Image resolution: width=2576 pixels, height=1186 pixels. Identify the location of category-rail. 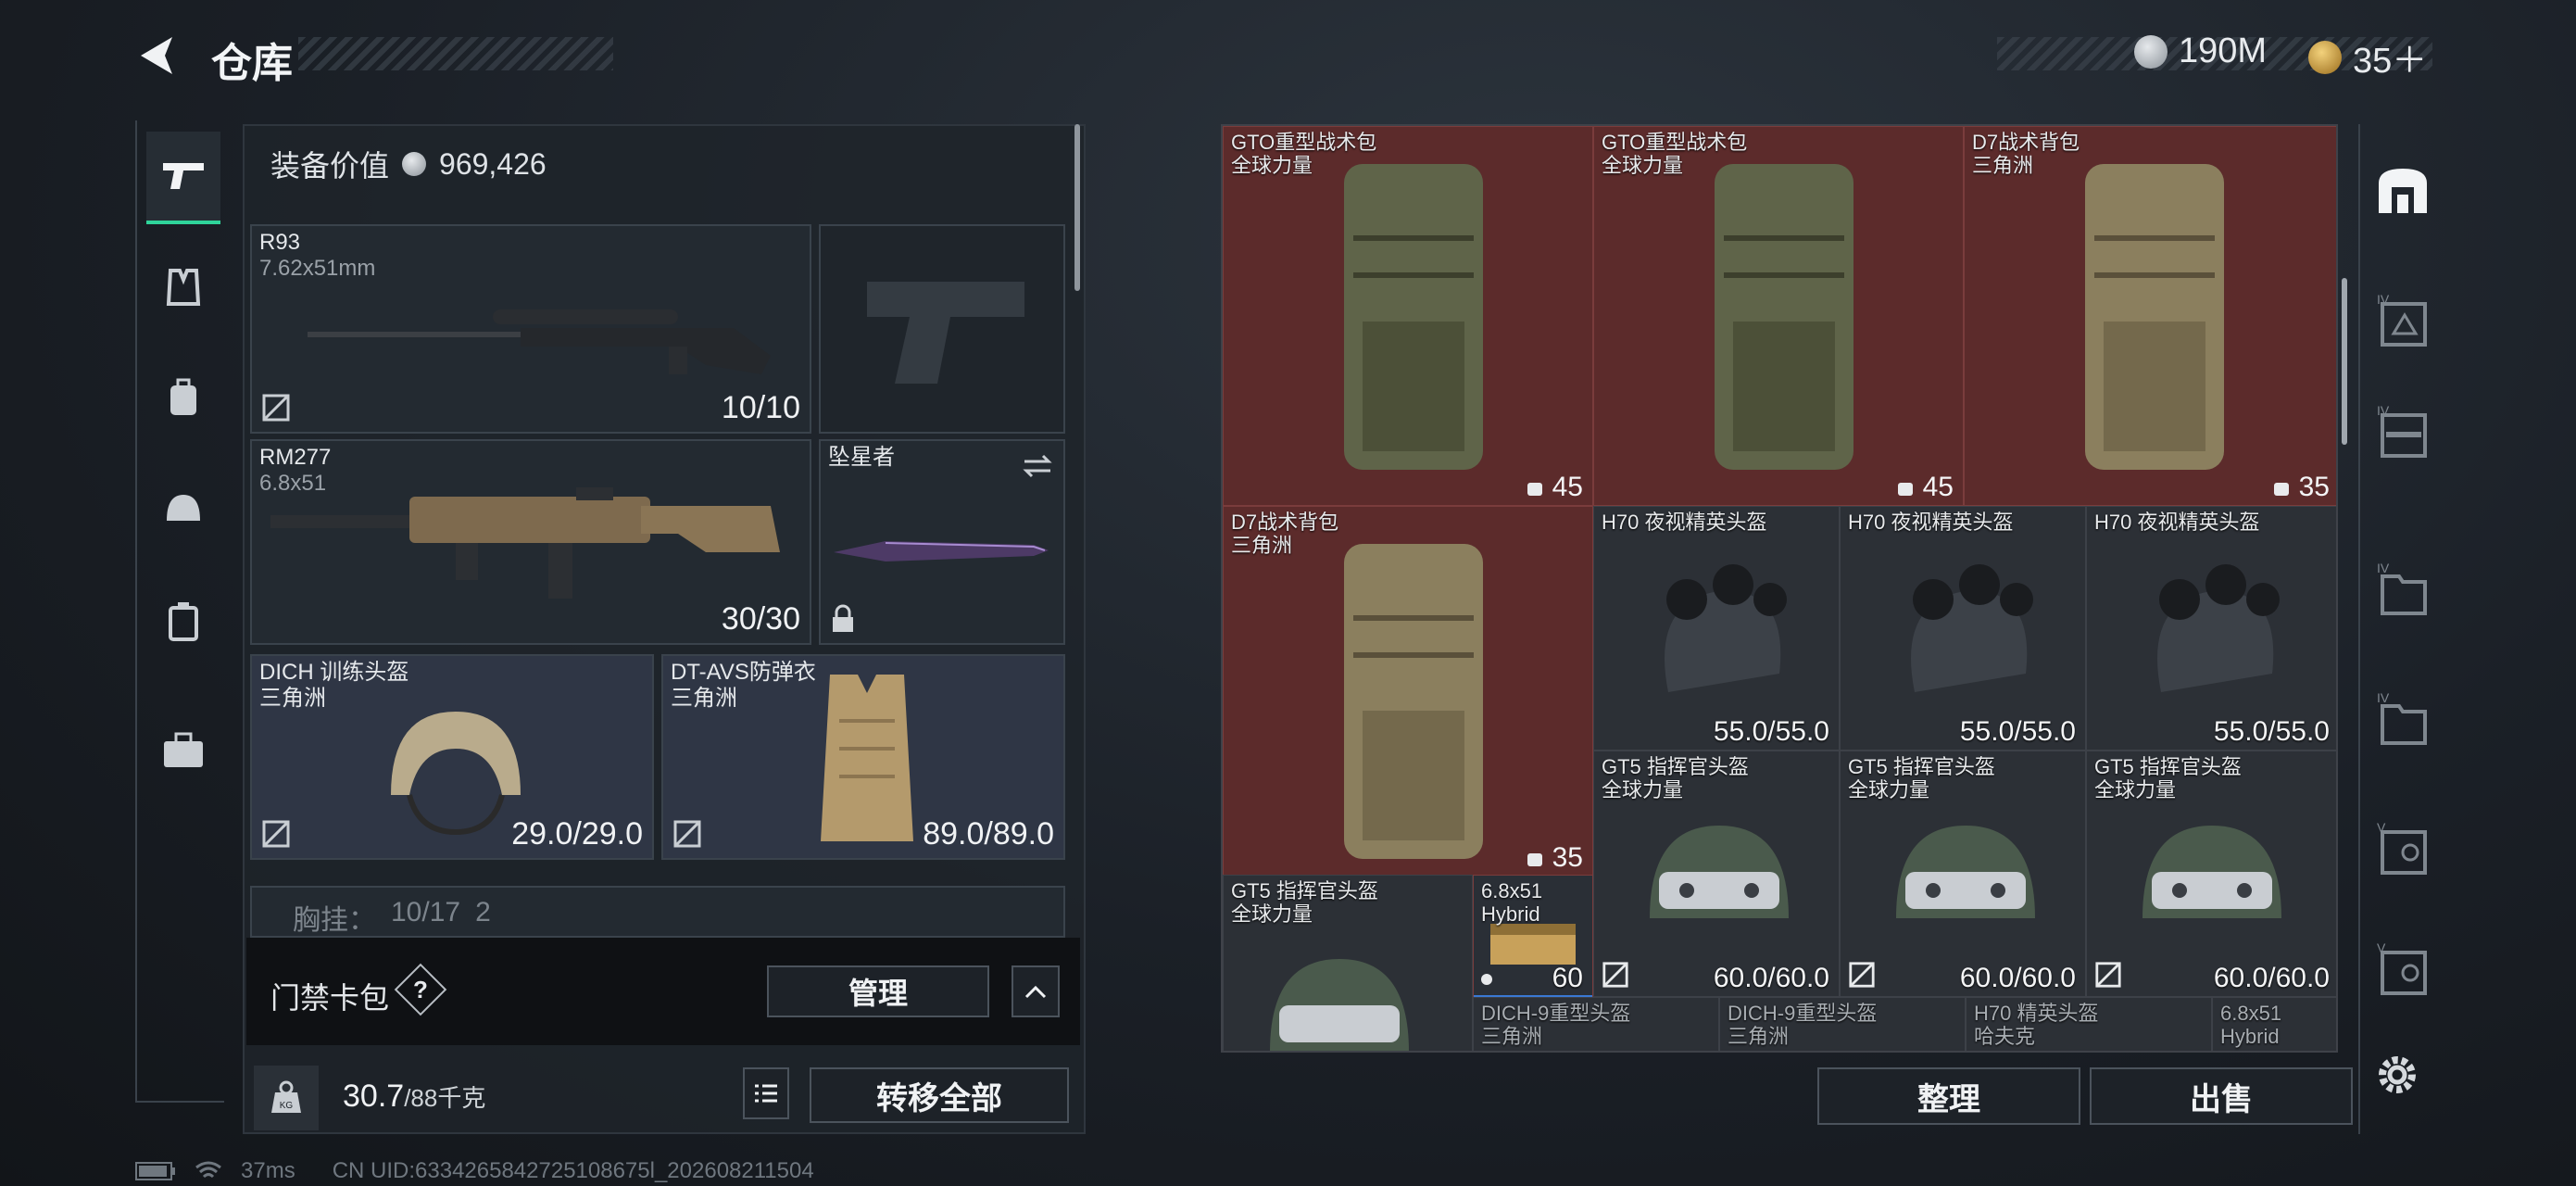
(179, 611).